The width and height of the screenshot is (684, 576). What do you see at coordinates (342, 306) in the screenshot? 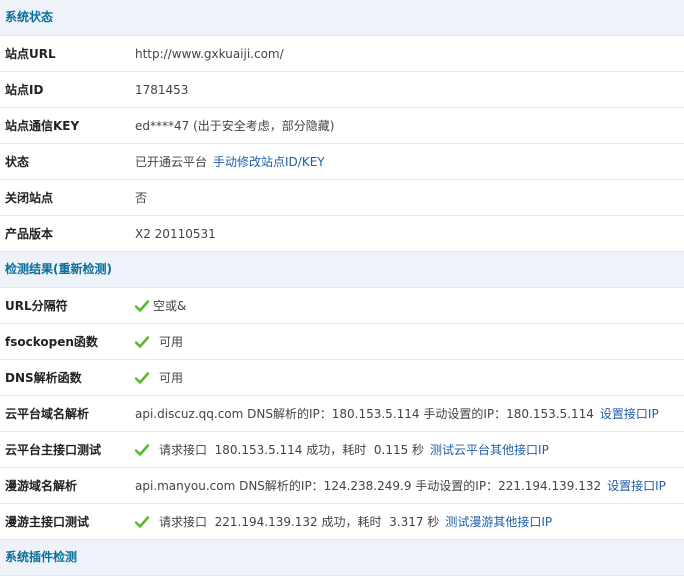
I see `row-url-separator: URL分隔符 空或&` at bounding box center [342, 306].